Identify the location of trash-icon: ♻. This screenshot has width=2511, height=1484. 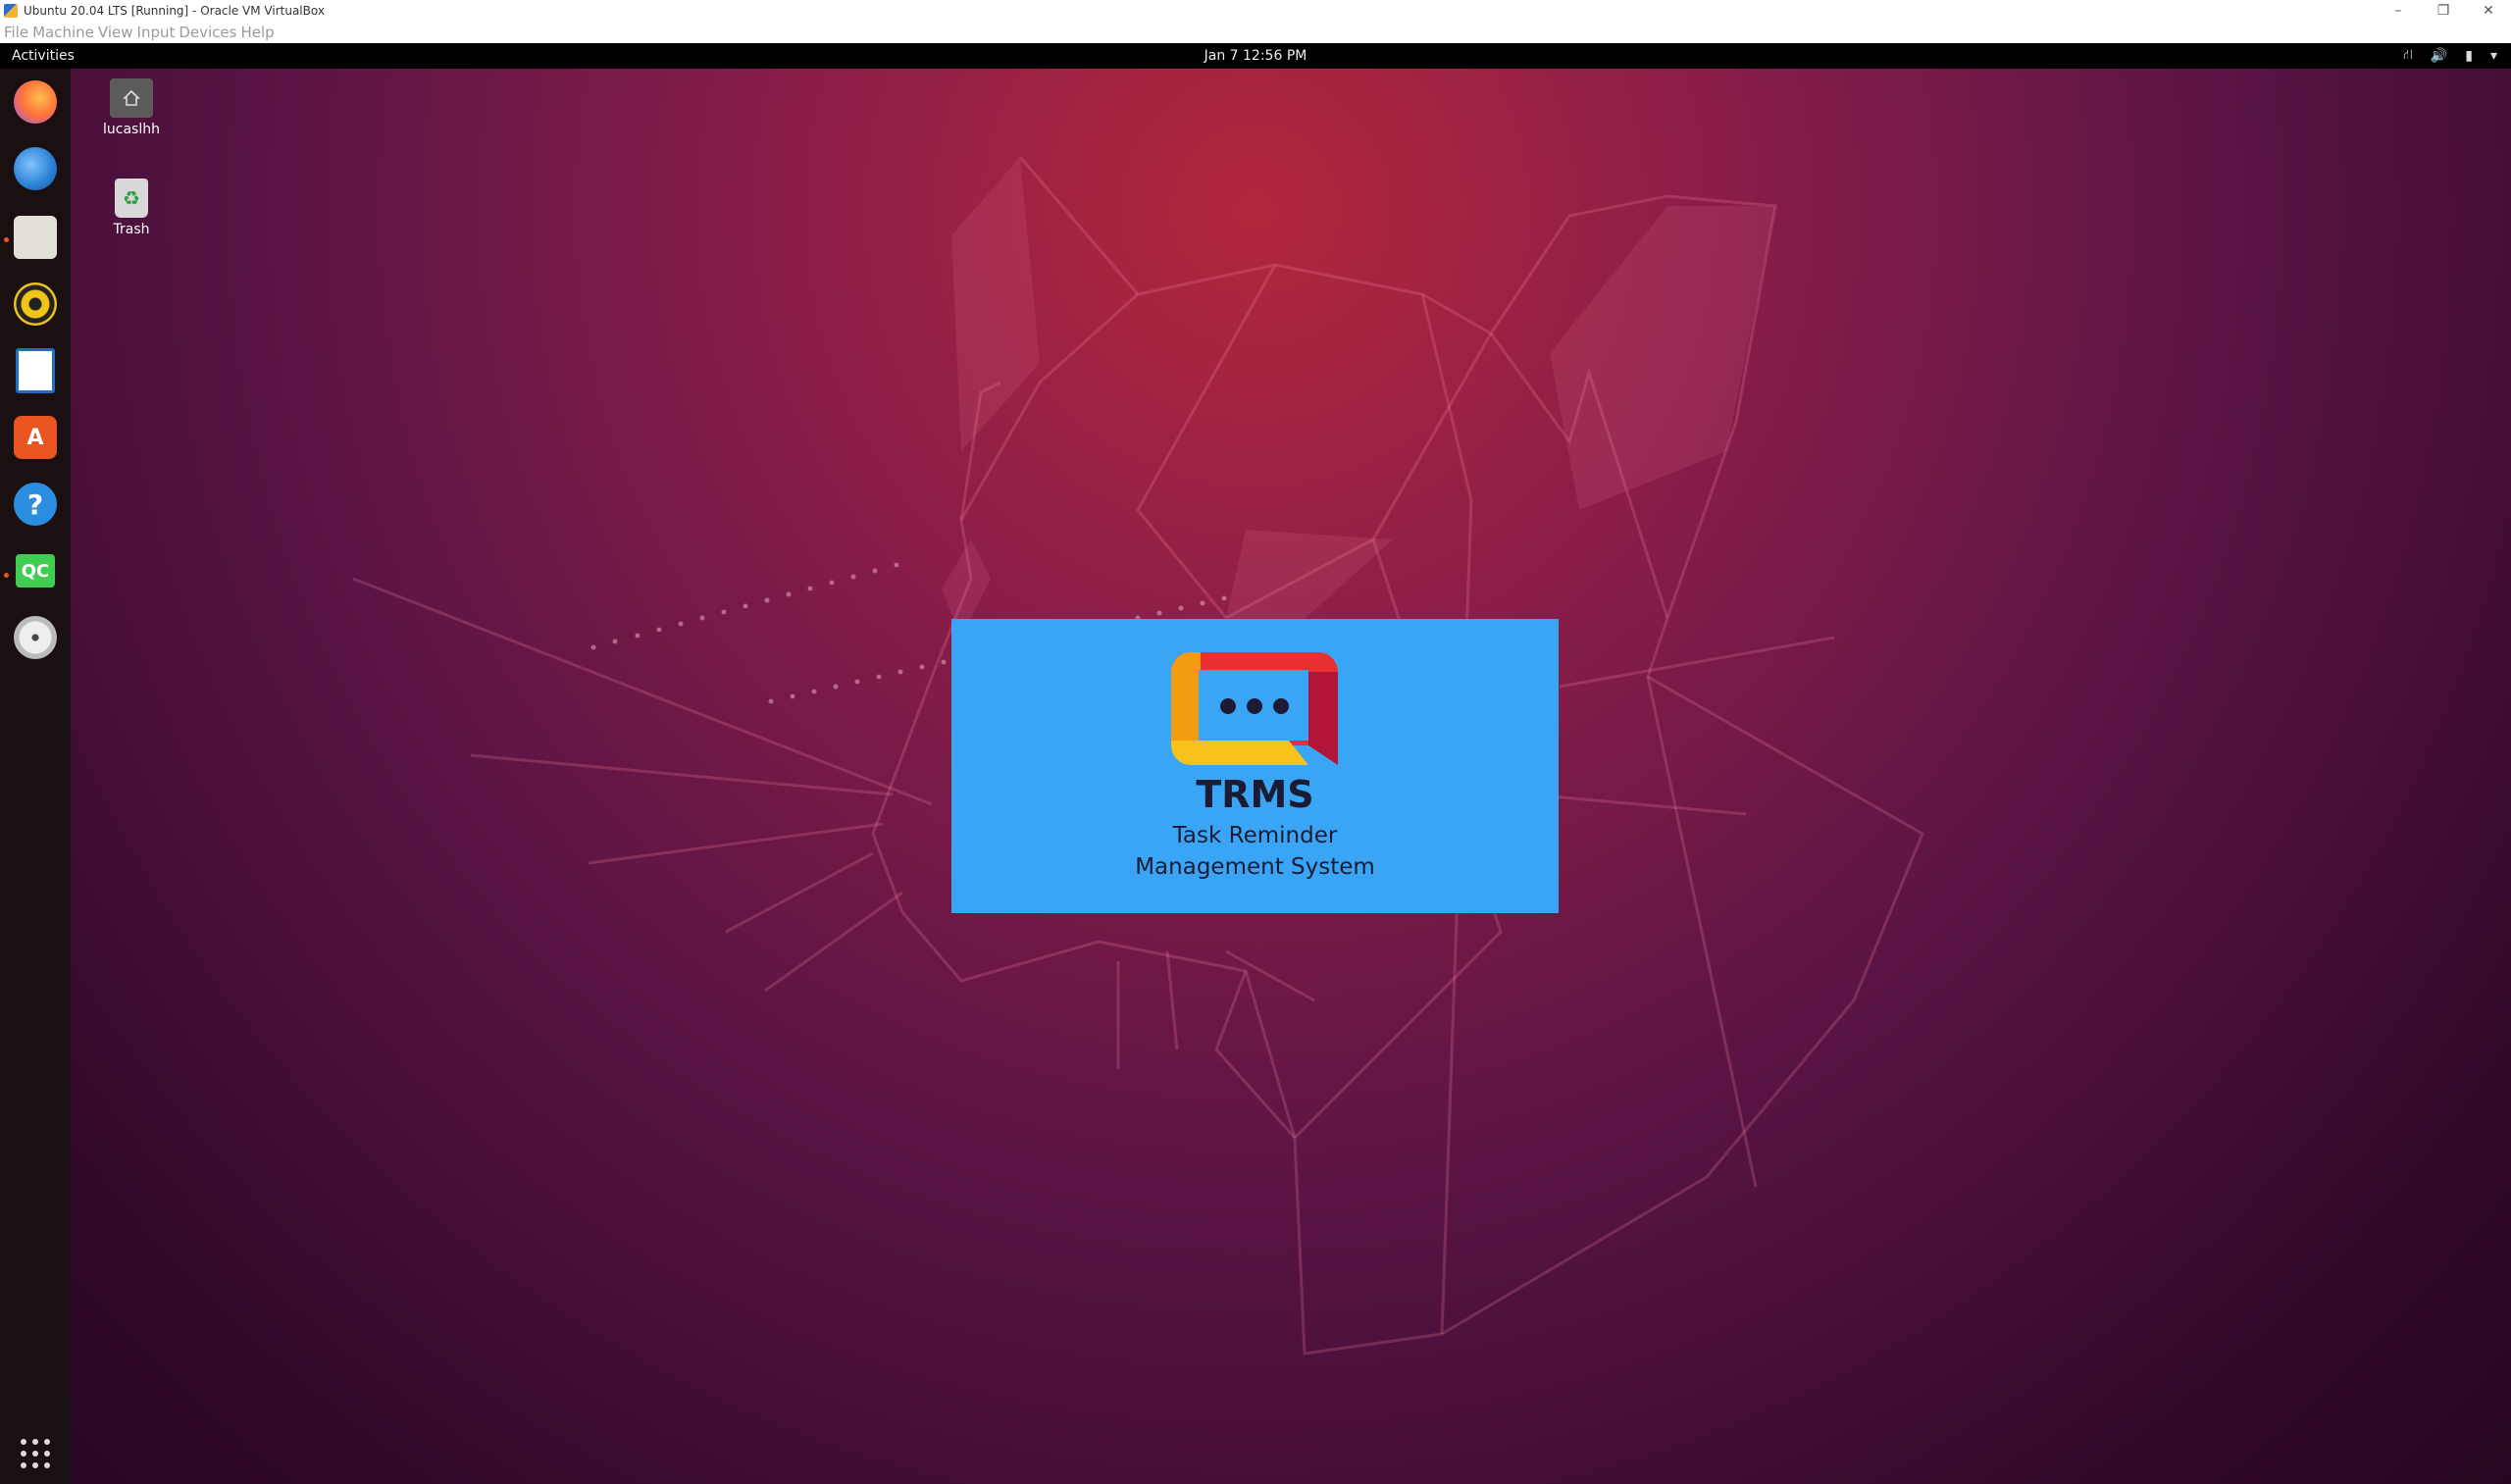
(131, 199).